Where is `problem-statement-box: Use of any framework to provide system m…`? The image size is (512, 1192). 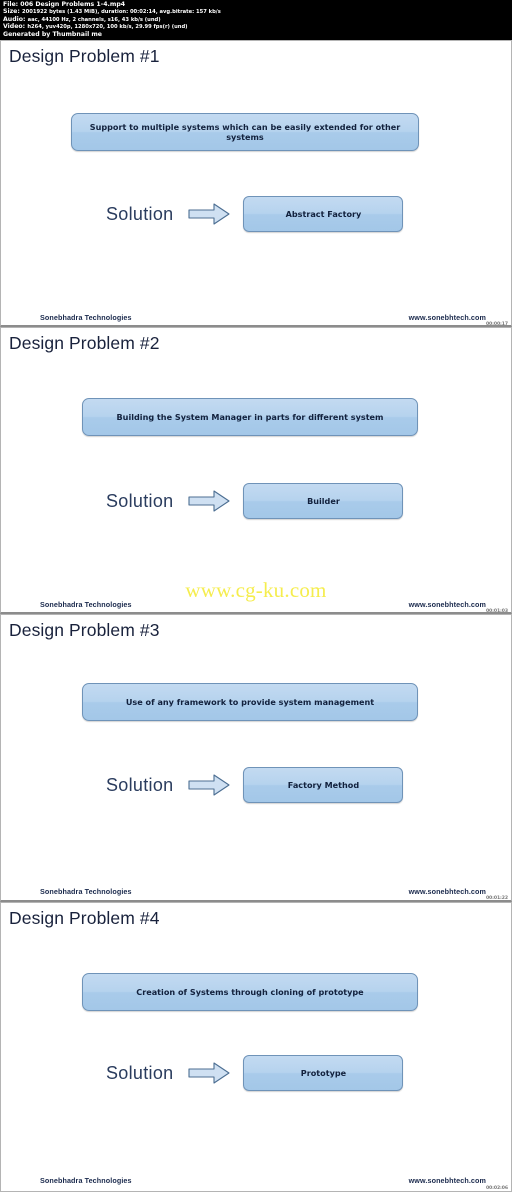 problem-statement-box: Use of any framework to provide system m… is located at coordinates (250, 702).